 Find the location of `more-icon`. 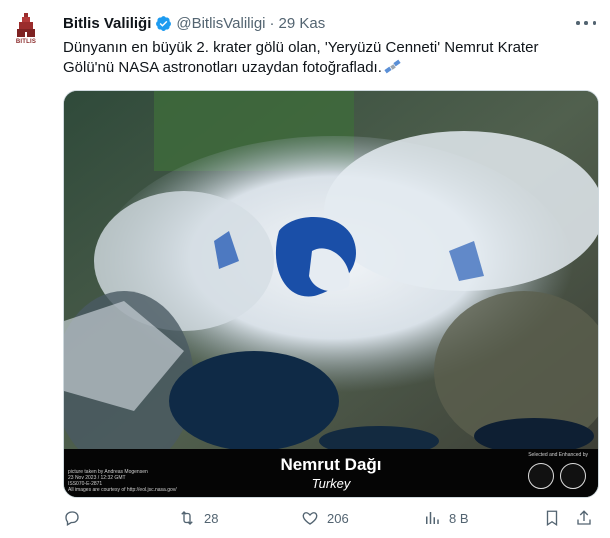

more-icon is located at coordinates (586, 23).